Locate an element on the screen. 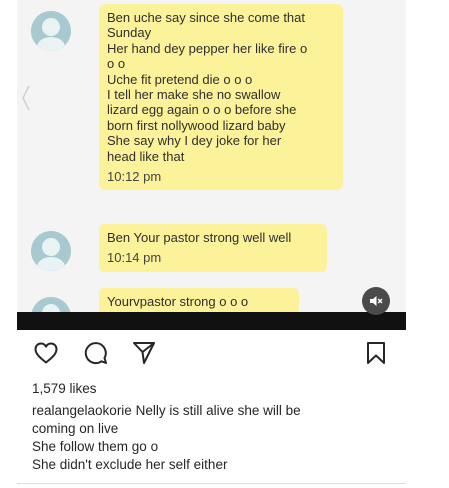  speaker-mute-icon is located at coordinates (376, 301).